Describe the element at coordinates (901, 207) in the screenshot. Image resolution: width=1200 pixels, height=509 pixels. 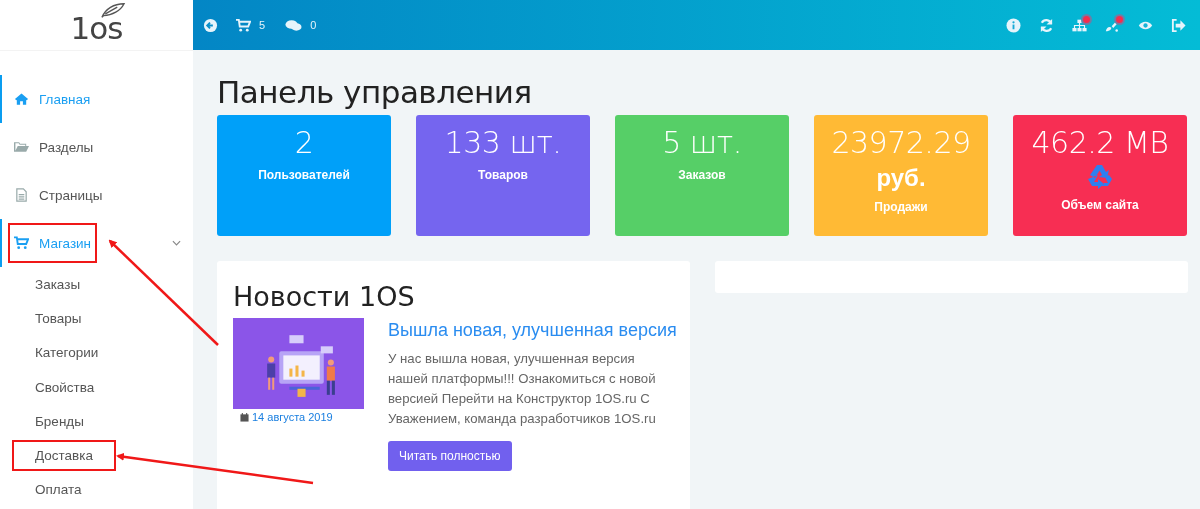
I see `stat-label: Продажи` at that location.